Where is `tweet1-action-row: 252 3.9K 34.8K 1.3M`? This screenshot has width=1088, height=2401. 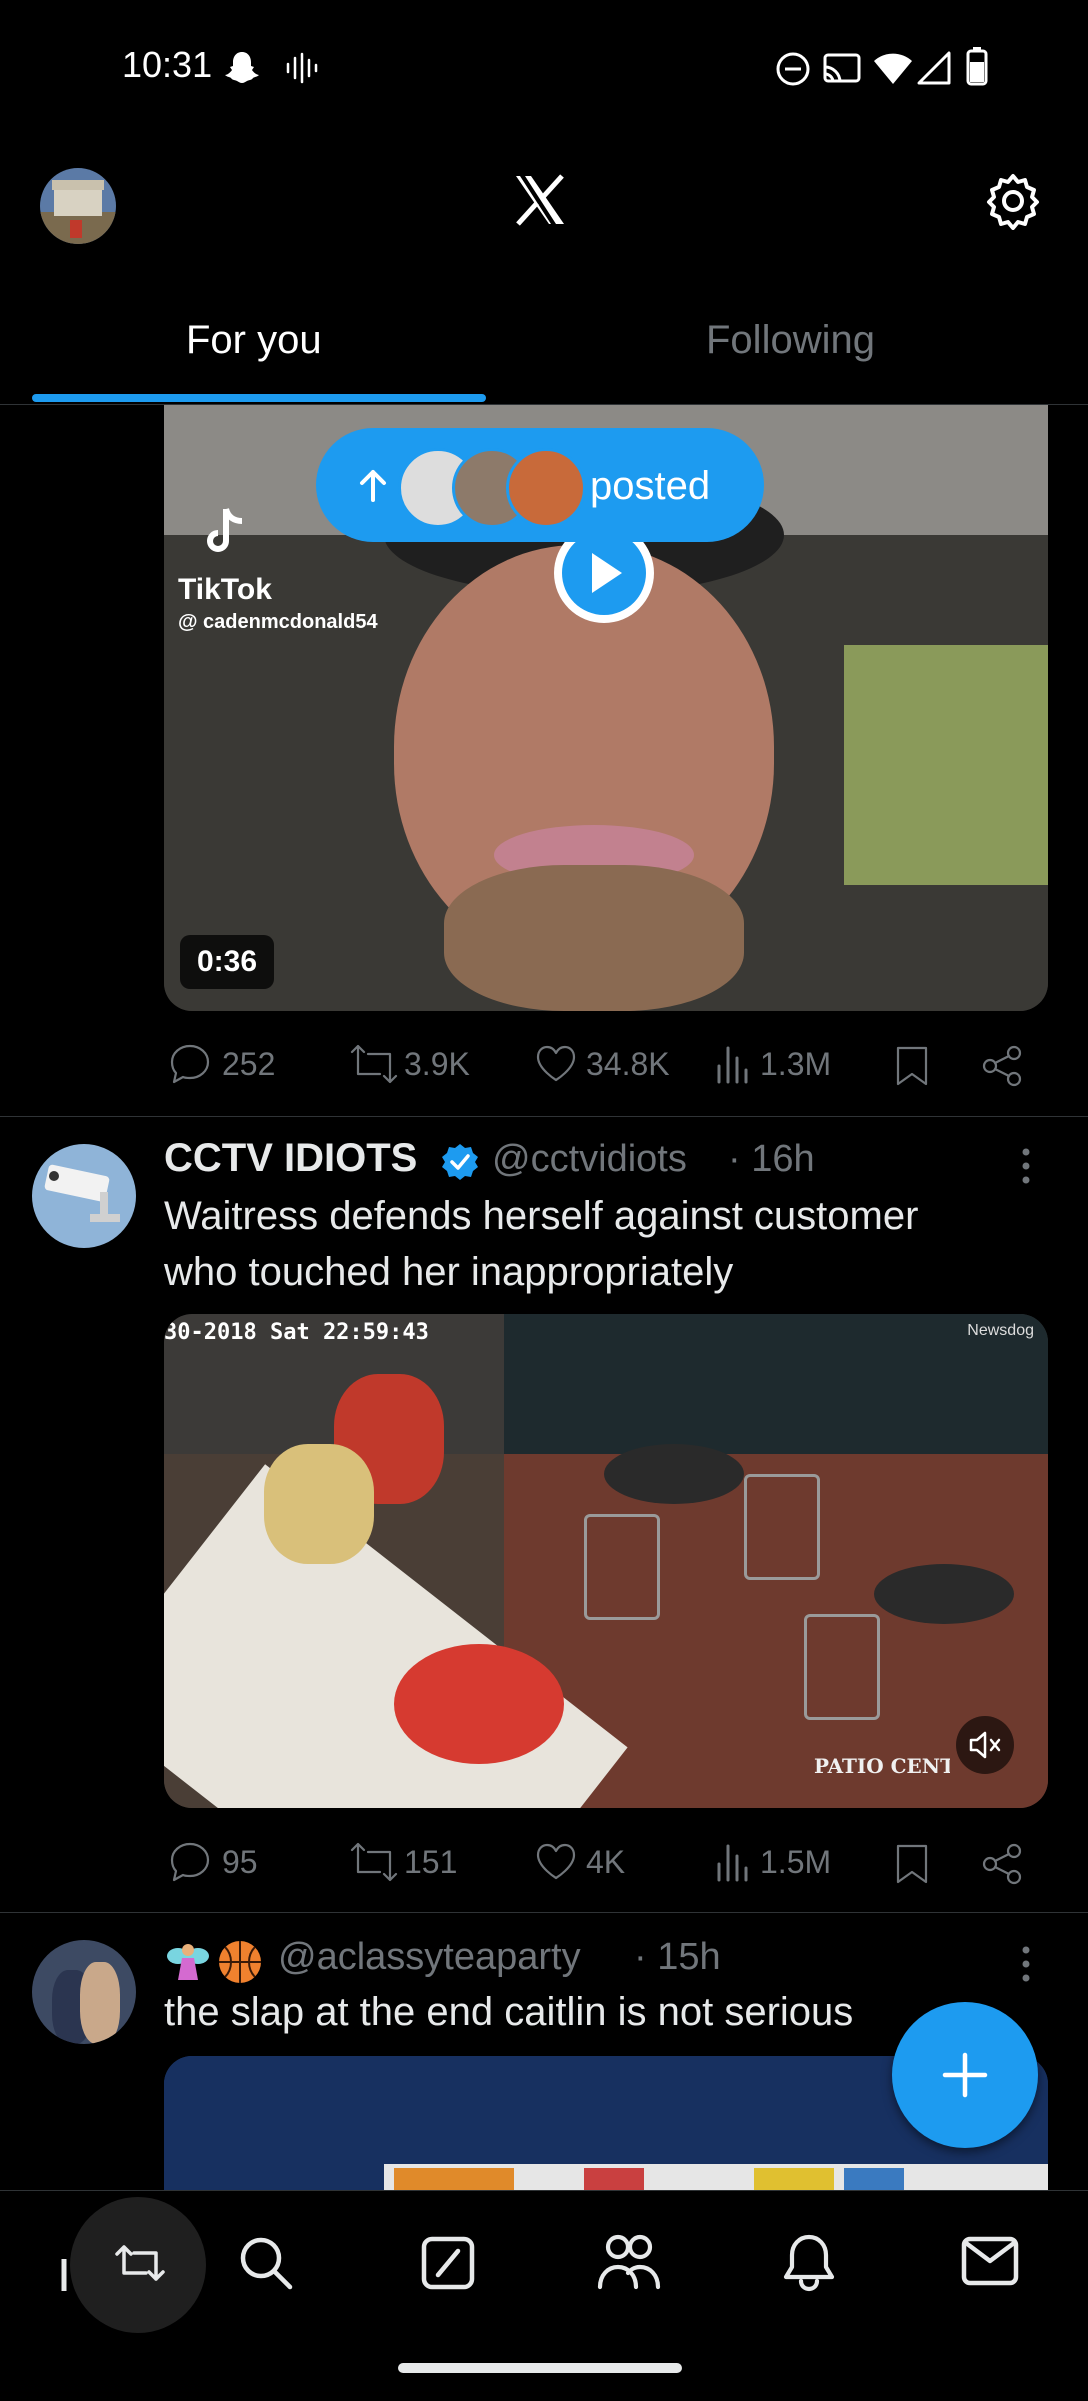
tweet1-action-row: 252 3.9K 34.8K 1.3M is located at coordinates (606, 1064).